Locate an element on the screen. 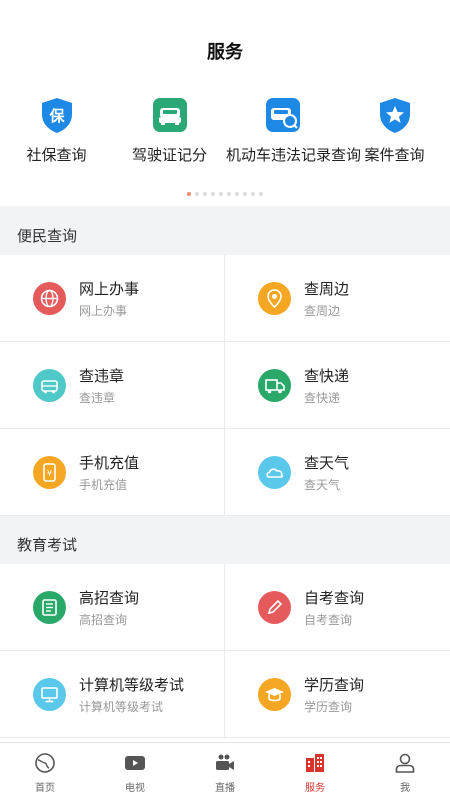 The image size is (450, 800). service-computer-exam: 计算机等级考试 计算机等级考试 is located at coordinates (112, 694).